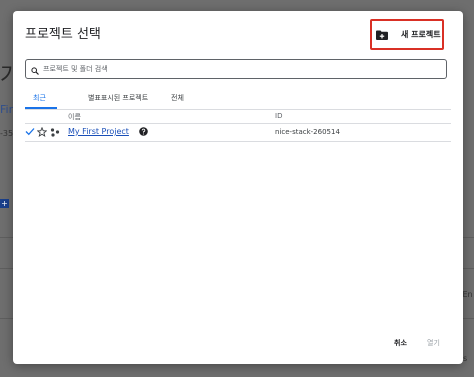 The height and width of the screenshot is (377, 474). What do you see at coordinates (41, 108) in the screenshot?
I see `active-tab-indicator` at bounding box center [41, 108].